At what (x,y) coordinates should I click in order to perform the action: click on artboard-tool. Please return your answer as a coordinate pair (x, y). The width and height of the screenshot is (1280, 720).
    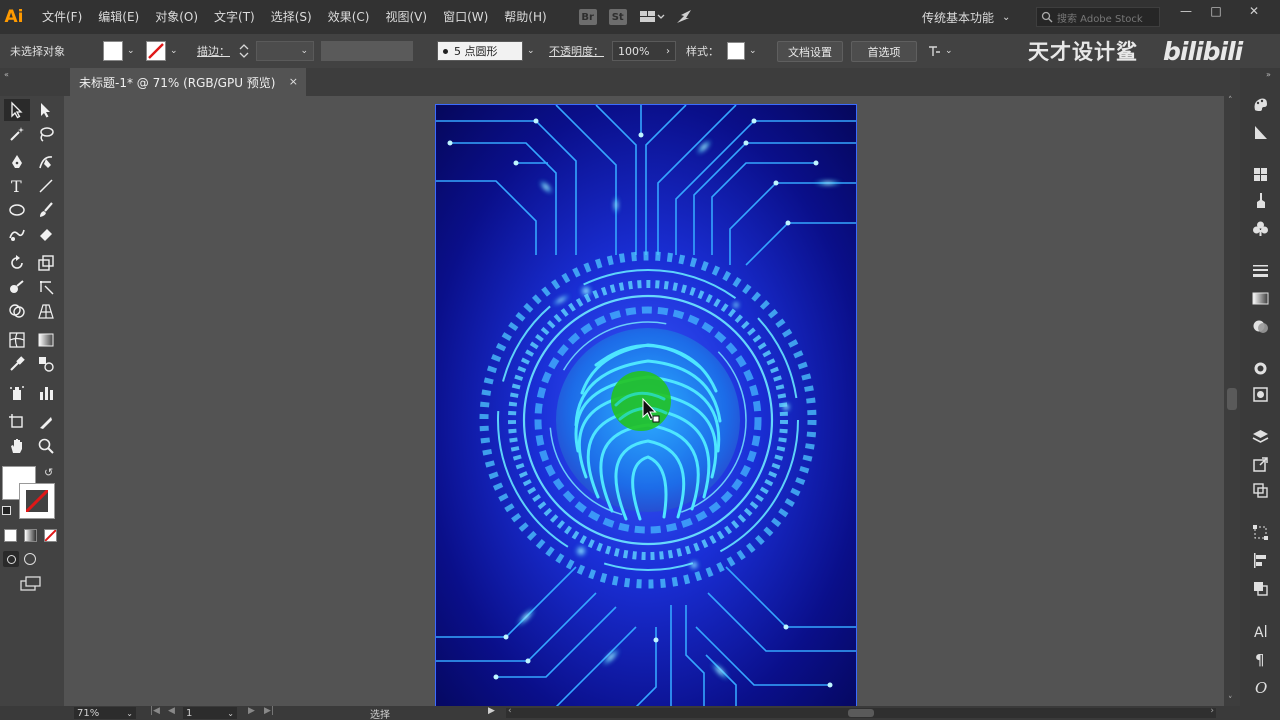
    Looking at the image, I should click on (17, 422).